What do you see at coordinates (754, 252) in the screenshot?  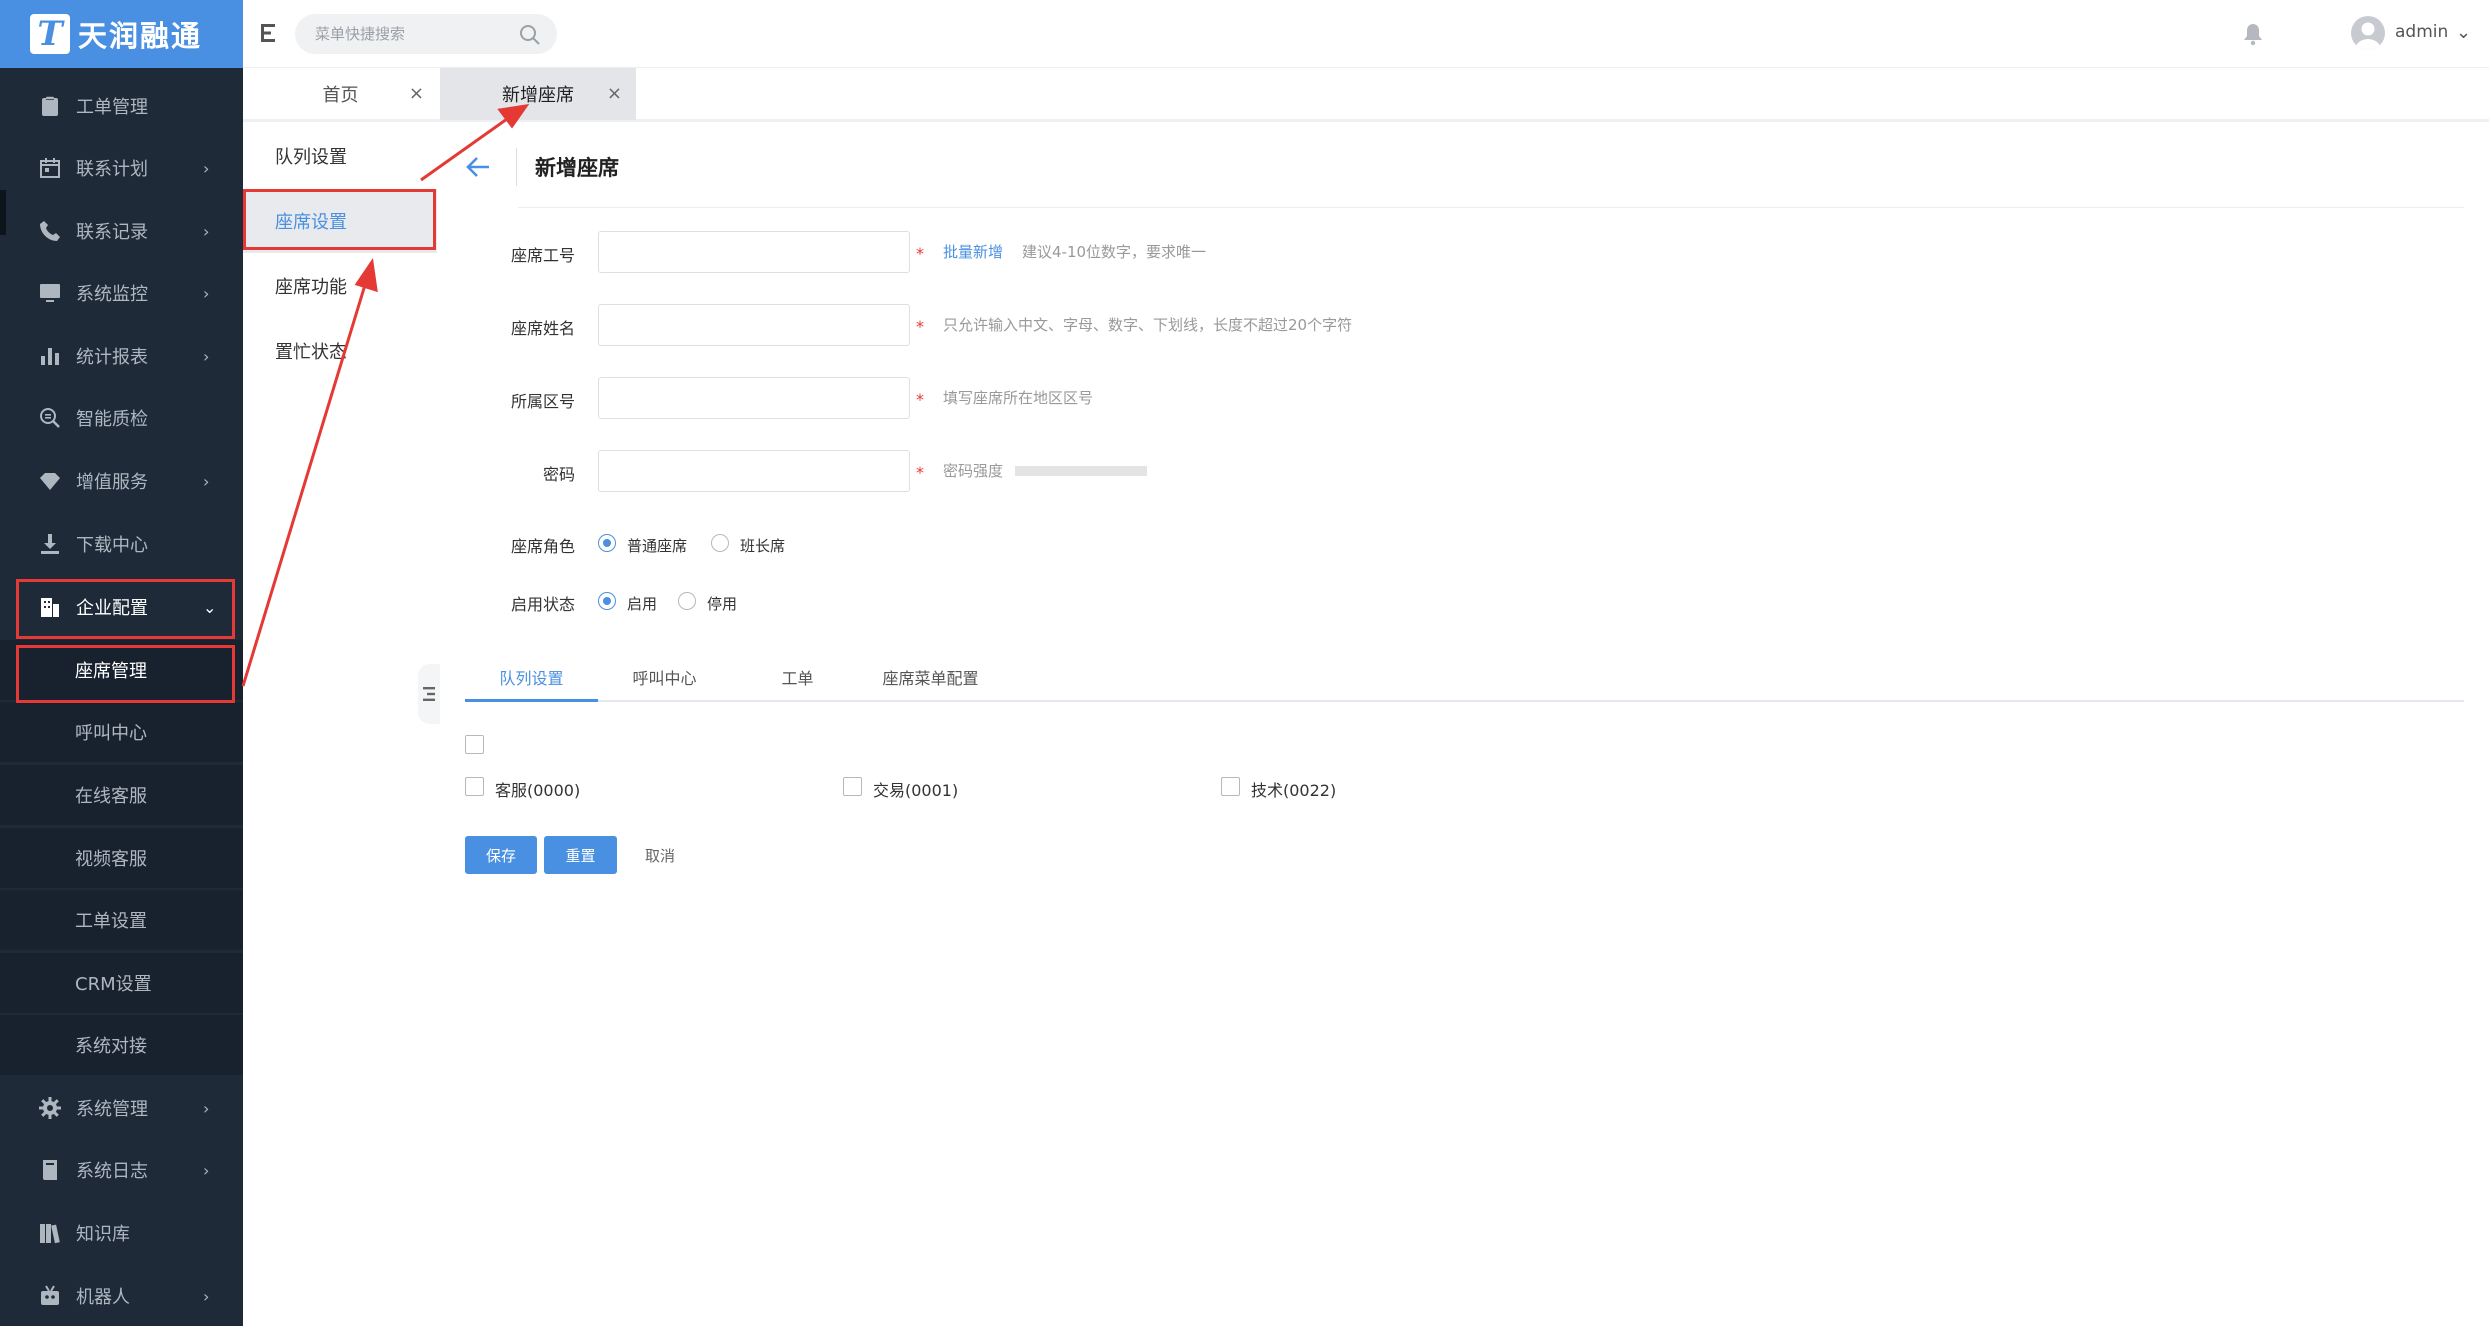 I see `agent-id-input` at bounding box center [754, 252].